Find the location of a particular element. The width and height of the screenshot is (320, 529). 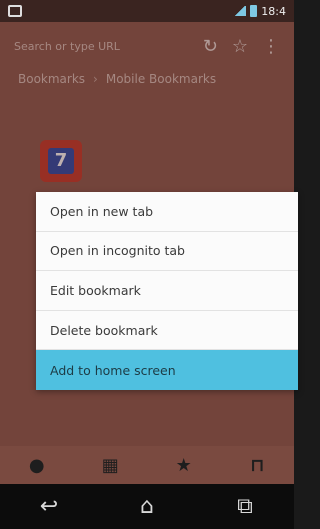

notification-icon is located at coordinates (15, 11).